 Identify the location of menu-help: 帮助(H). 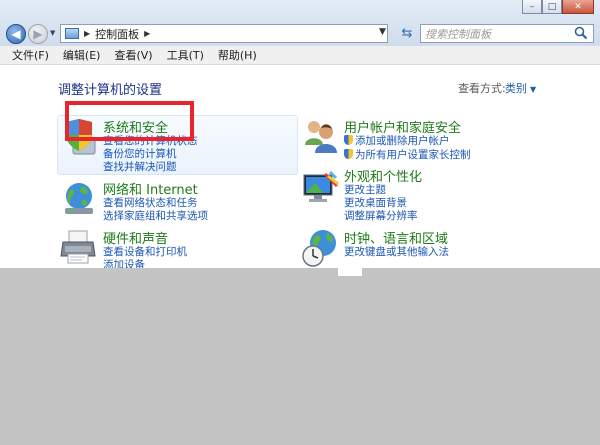
(237, 55).